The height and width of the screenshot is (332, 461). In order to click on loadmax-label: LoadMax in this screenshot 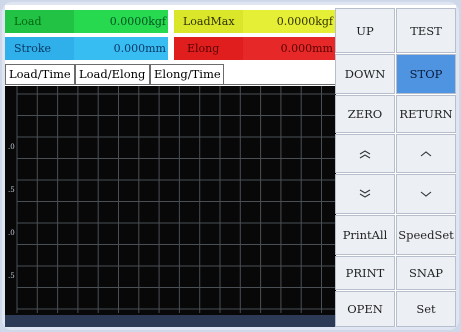, I will do `click(208, 21)`.